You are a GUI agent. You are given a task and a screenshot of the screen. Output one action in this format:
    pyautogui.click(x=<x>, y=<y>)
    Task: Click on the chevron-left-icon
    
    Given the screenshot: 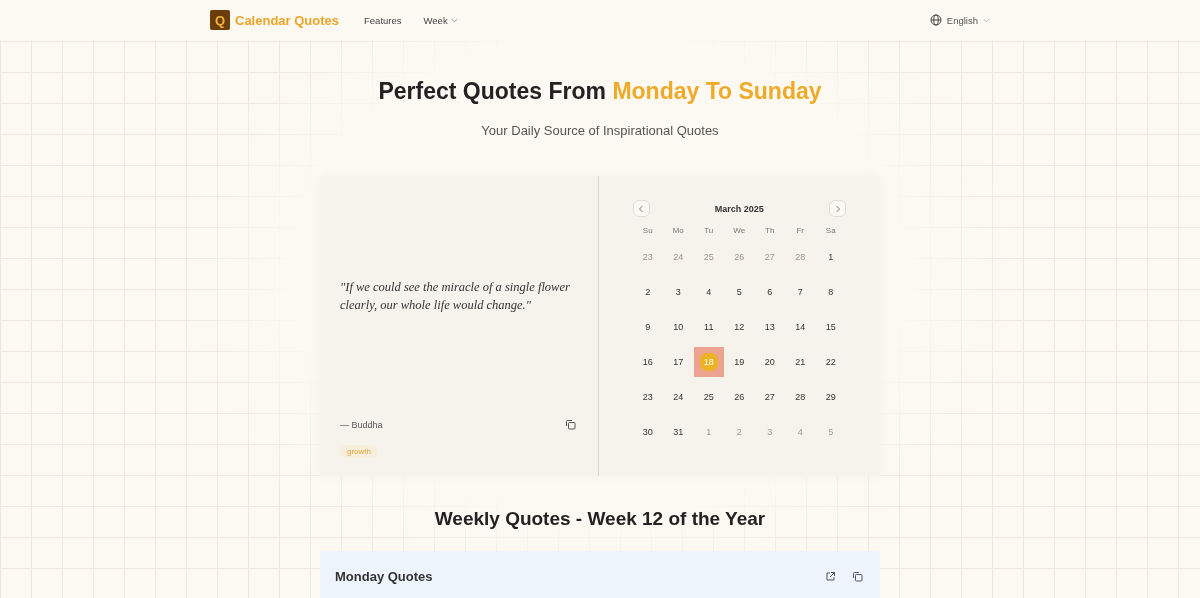 What is the action you would take?
    pyautogui.click(x=641, y=208)
    